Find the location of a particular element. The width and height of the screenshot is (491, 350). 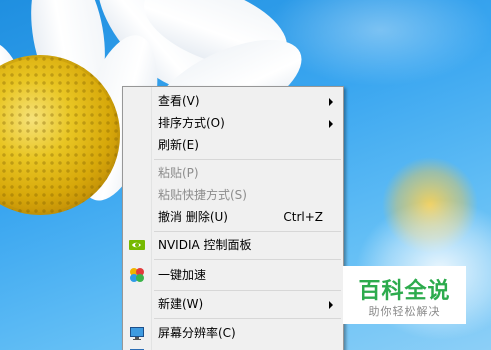

menu-item-new: 新建(W) is located at coordinates (233, 304).